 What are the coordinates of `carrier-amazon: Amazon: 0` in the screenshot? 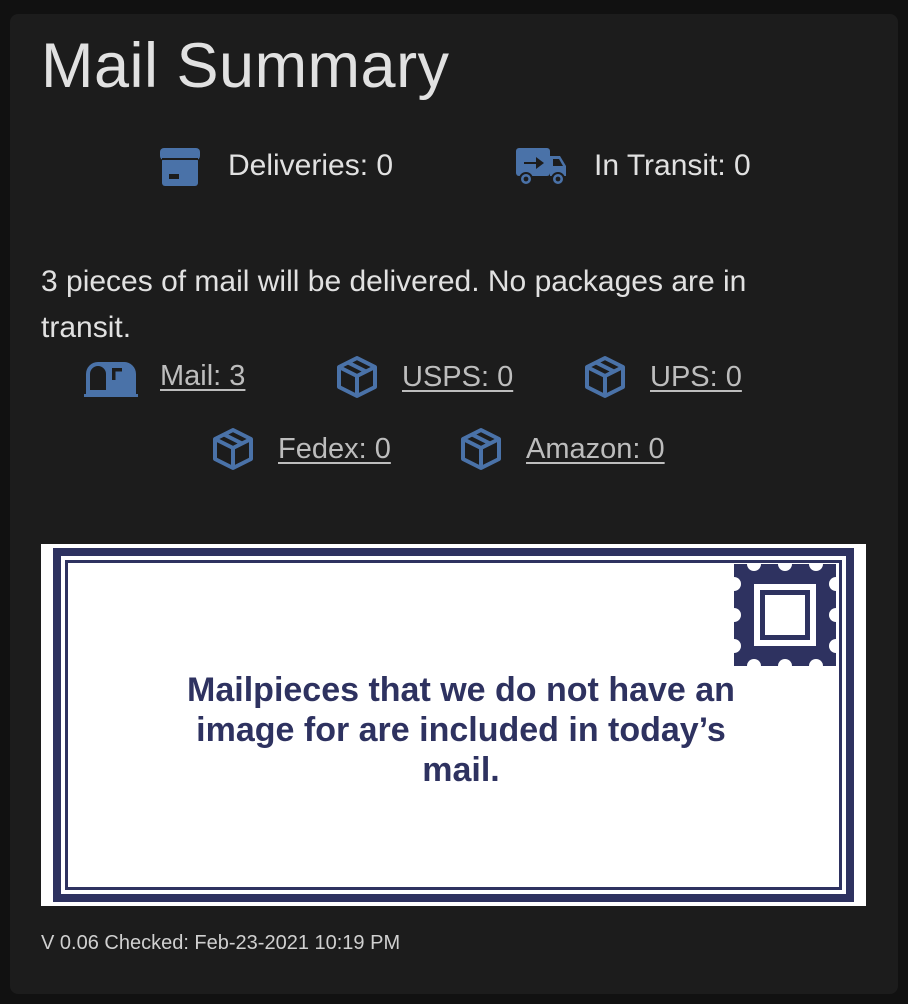 It's located at (561, 449).